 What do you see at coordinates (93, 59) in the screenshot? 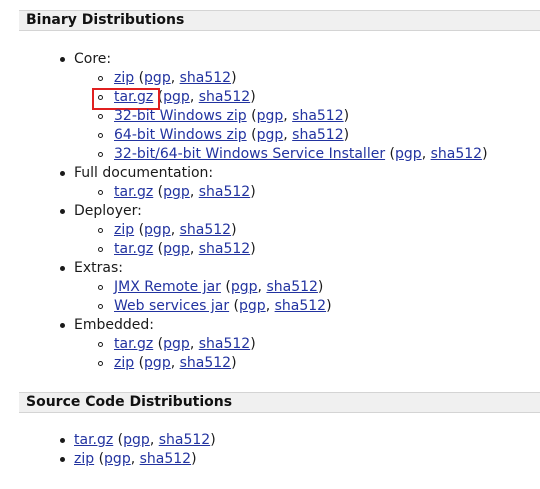
I see `group-label-core: Core:` at bounding box center [93, 59].